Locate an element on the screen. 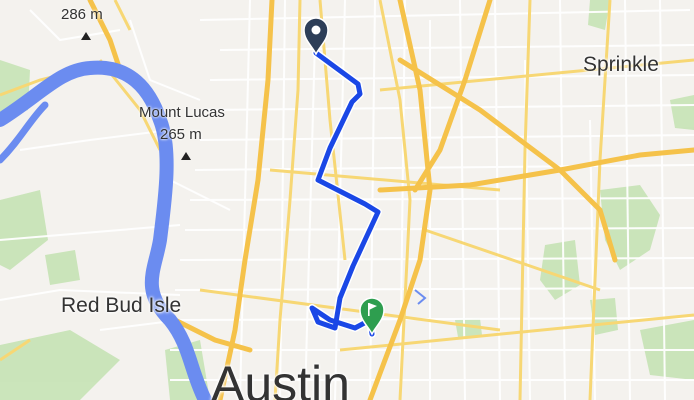 This screenshot has height=400, width=694. peak-elevation-label: 286 m is located at coordinates (82, 14).